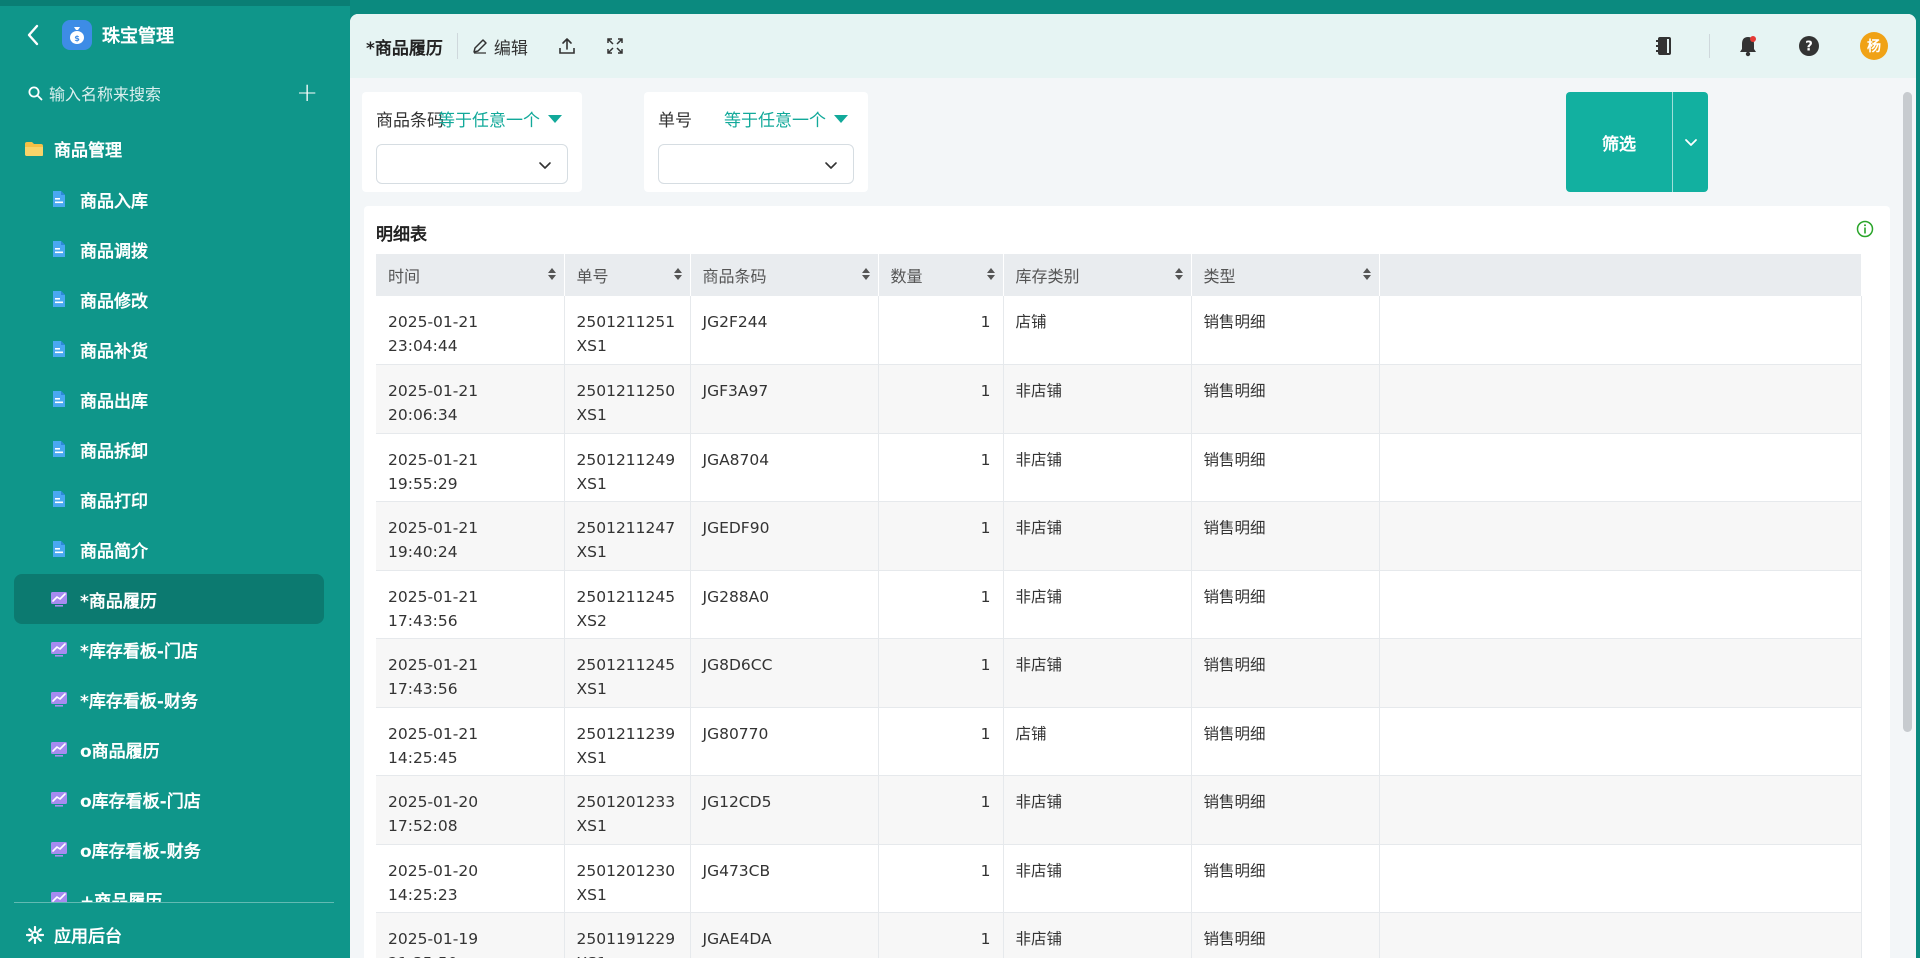 Image resolution: width=1920 pixels, height=958 pixels. Describe the element at coordinates (169, 549) in the screenshot. I see `sidebar-item: 商品简介` at that location.